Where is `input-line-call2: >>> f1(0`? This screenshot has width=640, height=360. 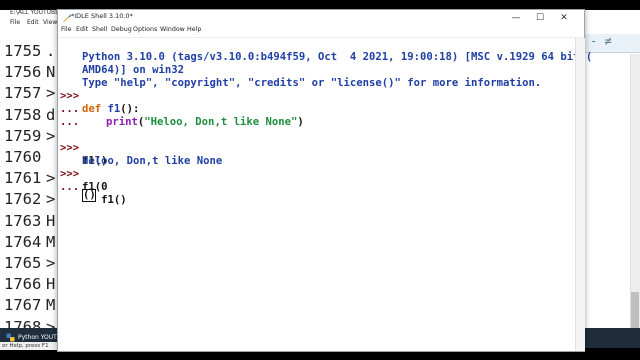
input-line-call2: >>> f1(0 is located at coordinates (84, 180).